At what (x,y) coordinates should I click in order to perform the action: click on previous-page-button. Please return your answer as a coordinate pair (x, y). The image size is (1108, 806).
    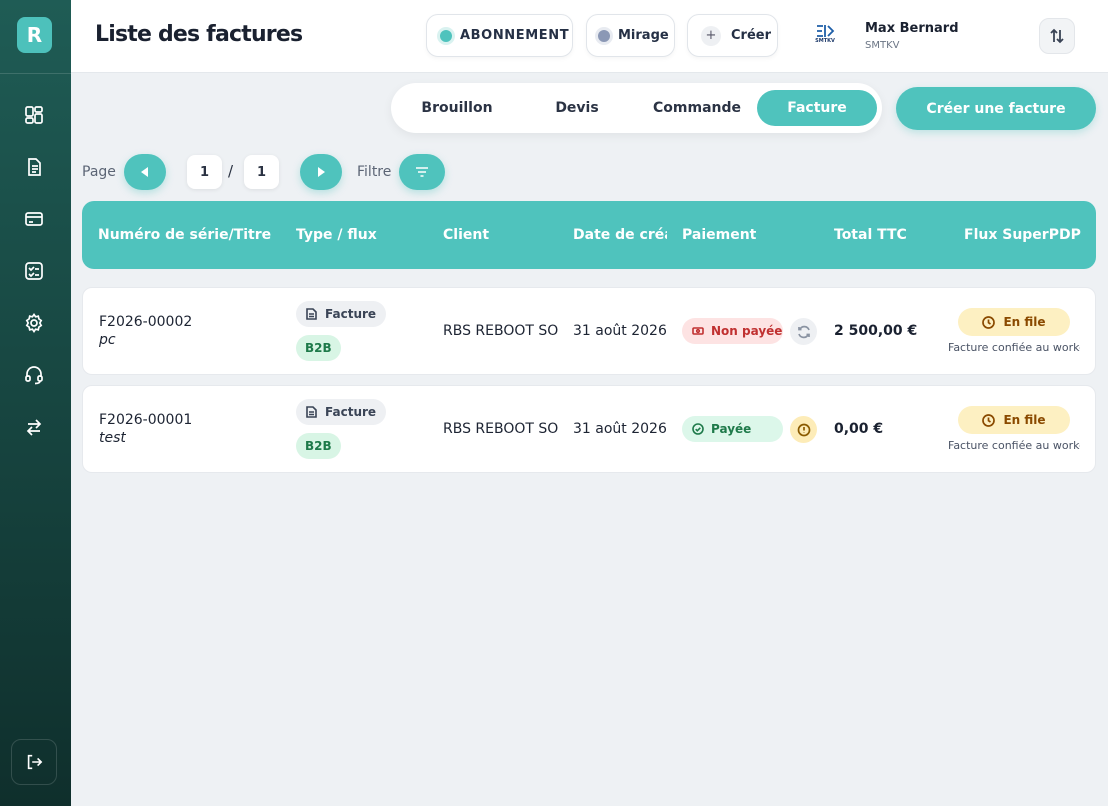
    Looking at the image, I should click on (145, 172).